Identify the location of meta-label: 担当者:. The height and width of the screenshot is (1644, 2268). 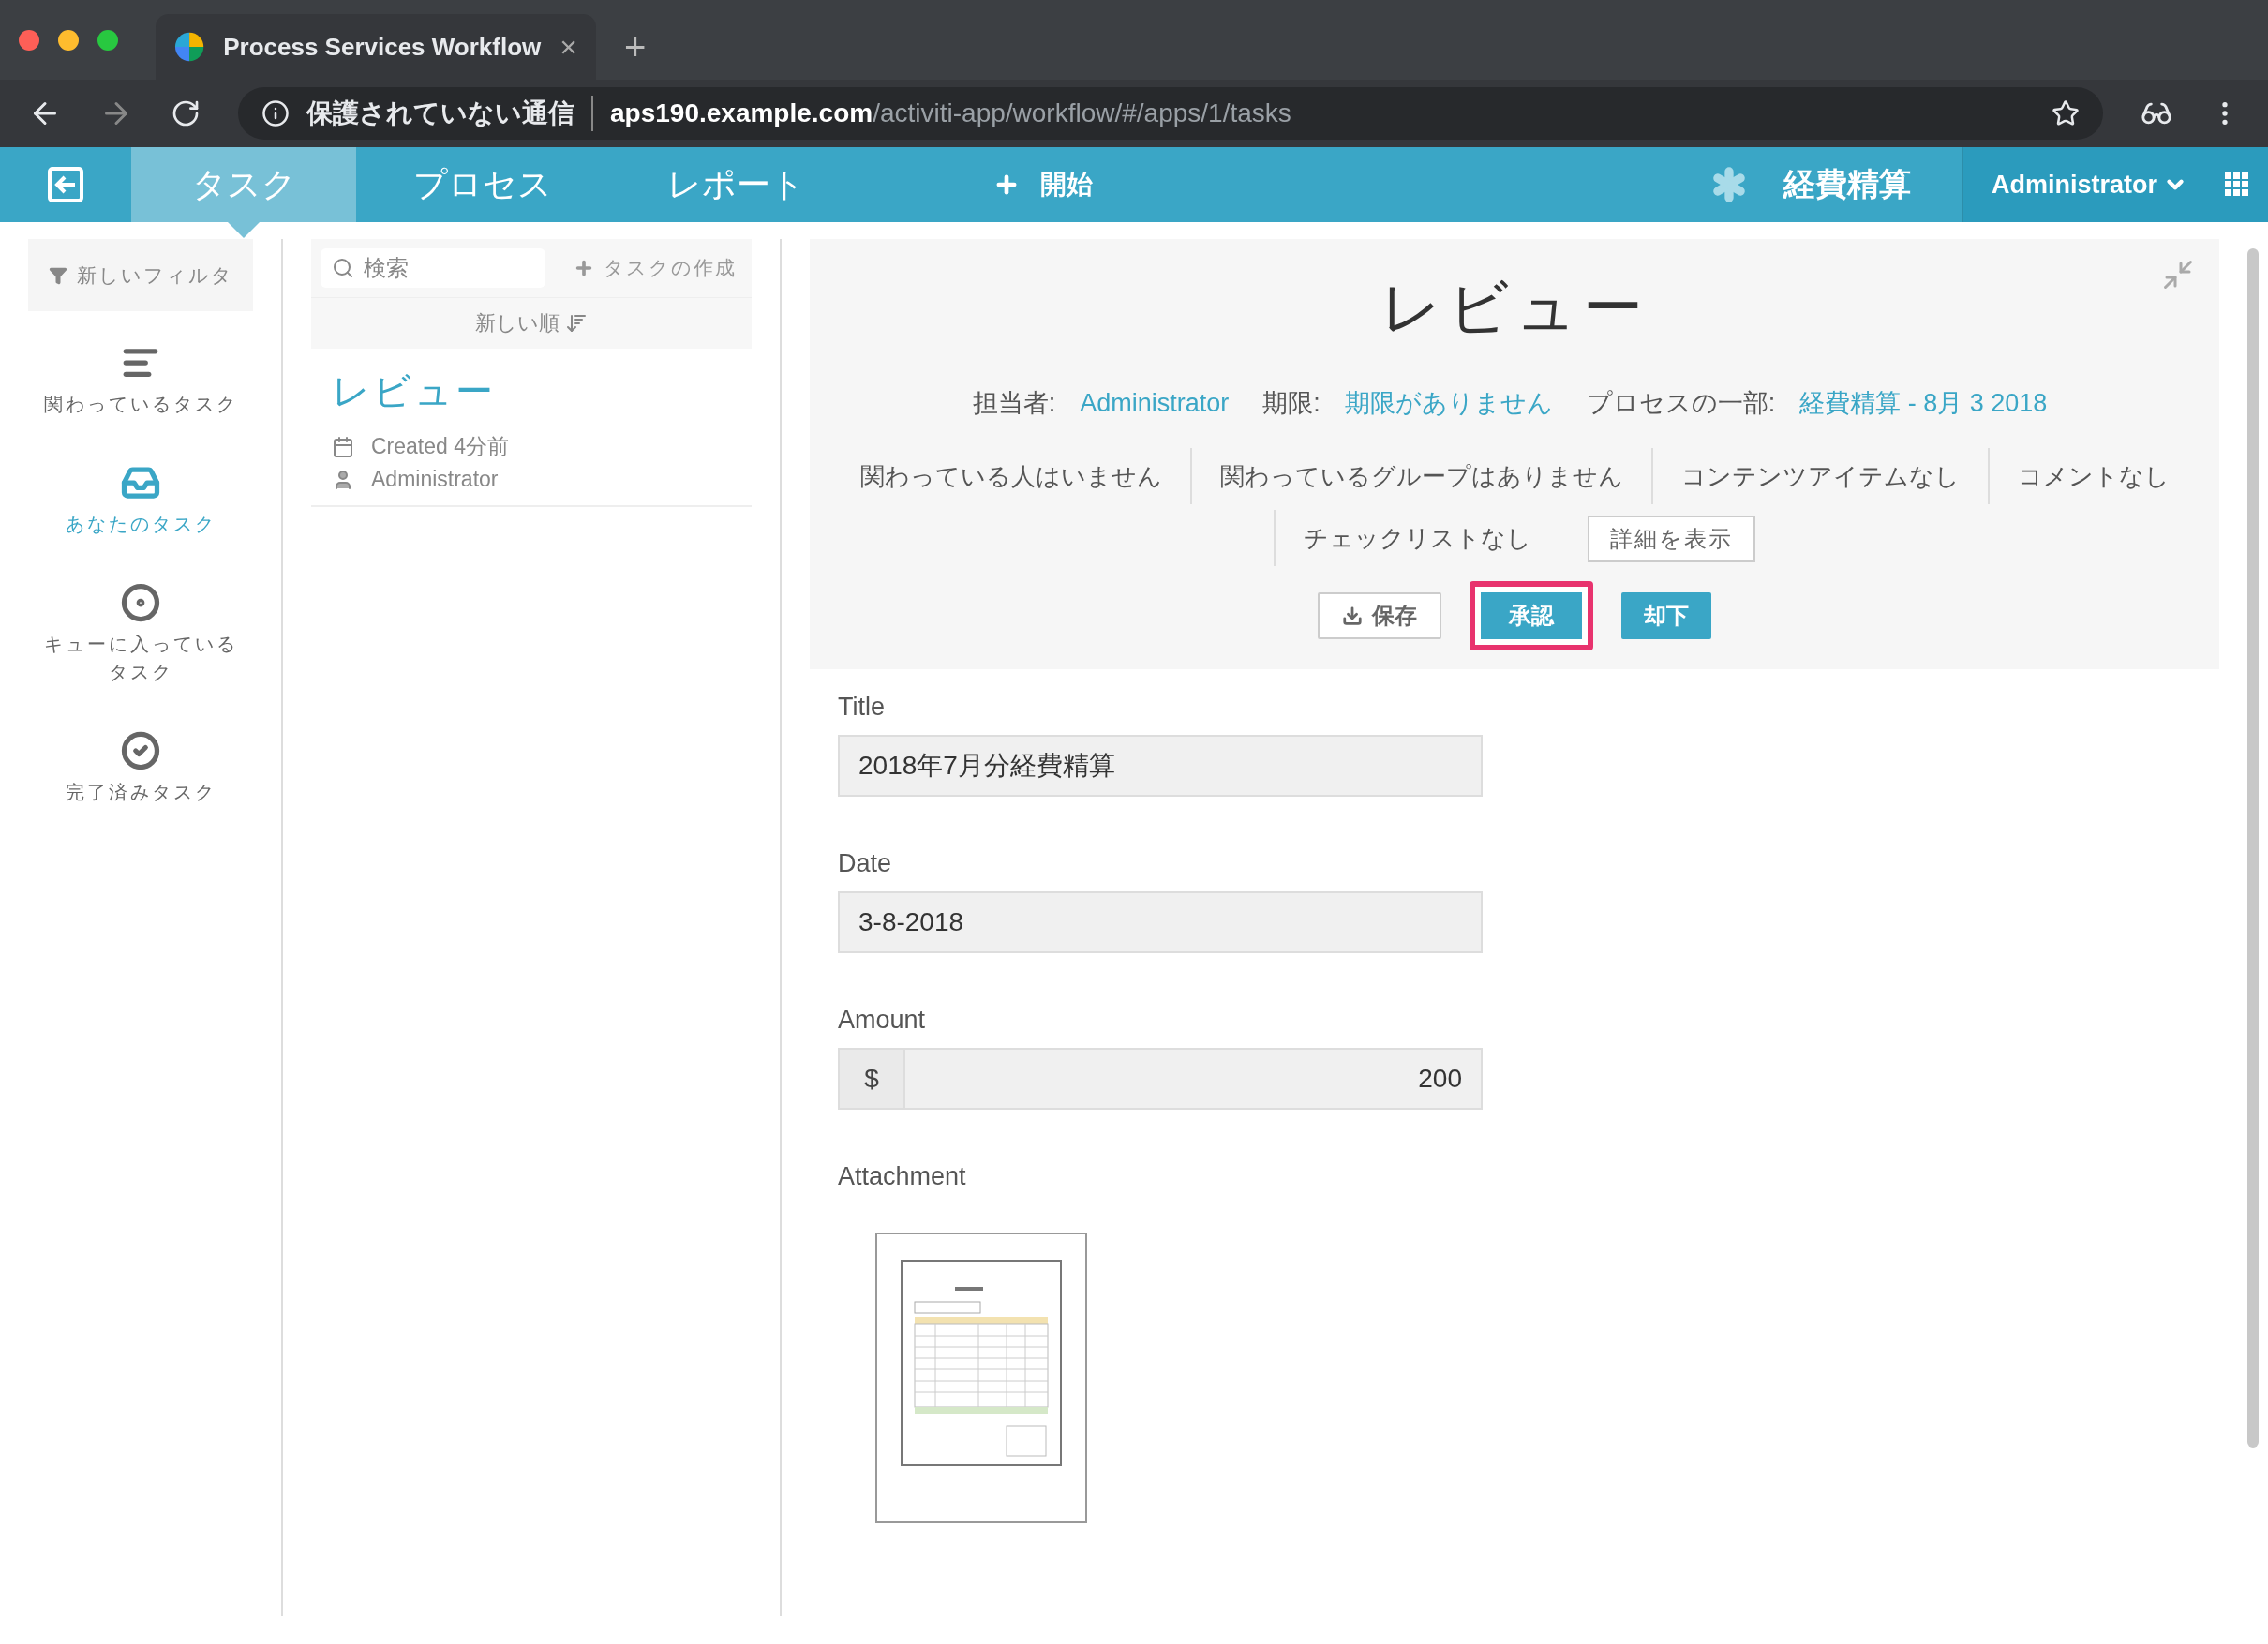
(1014, 403).